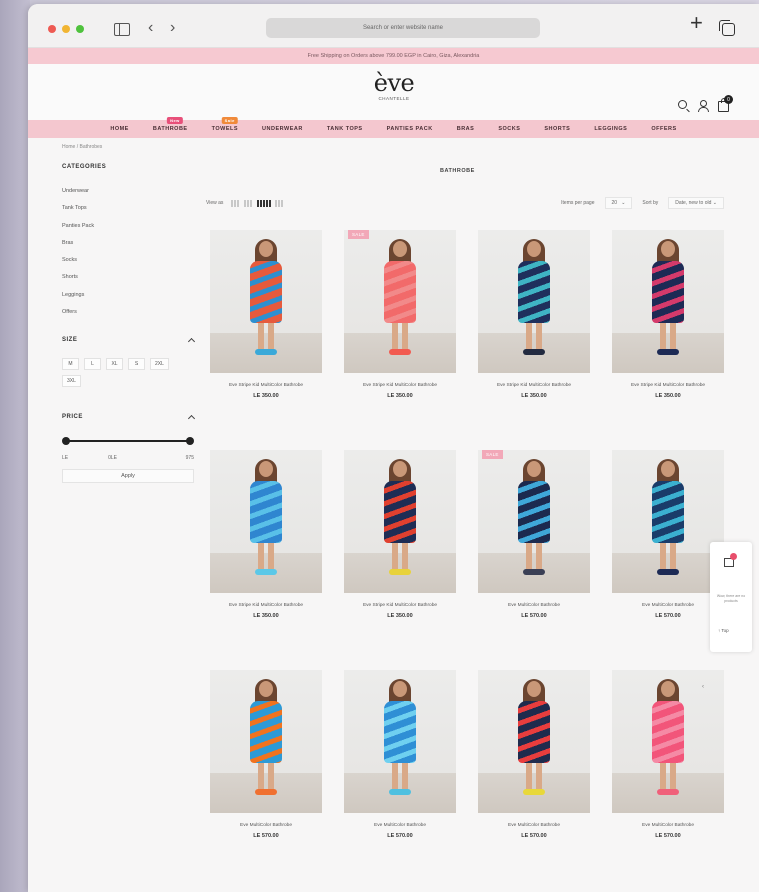 The width and height of the screenshot is (759, 892). What do you see at coordinates (236, 203) in the screenshot?
I see `grid-2-icon` at bounding box center [236, 203].